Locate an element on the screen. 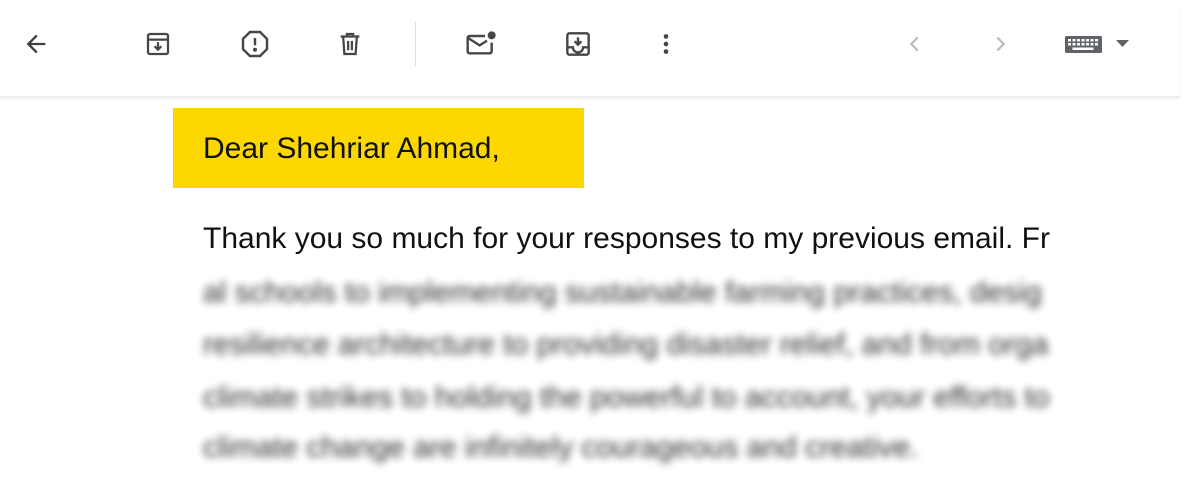 This screenshot has height=499, width=1192. mark-unread-icon is located at coordinates (481, 44).